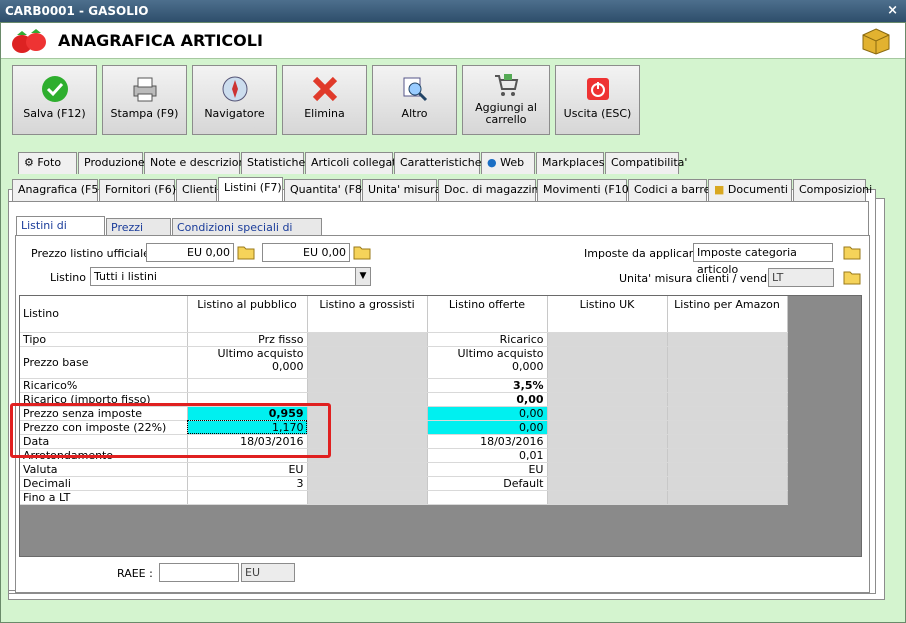 Image resolution: width=906 pixels, height=623 pixels. I want to click on imposte-label: Imposte da applicare :, so click(646, 253).